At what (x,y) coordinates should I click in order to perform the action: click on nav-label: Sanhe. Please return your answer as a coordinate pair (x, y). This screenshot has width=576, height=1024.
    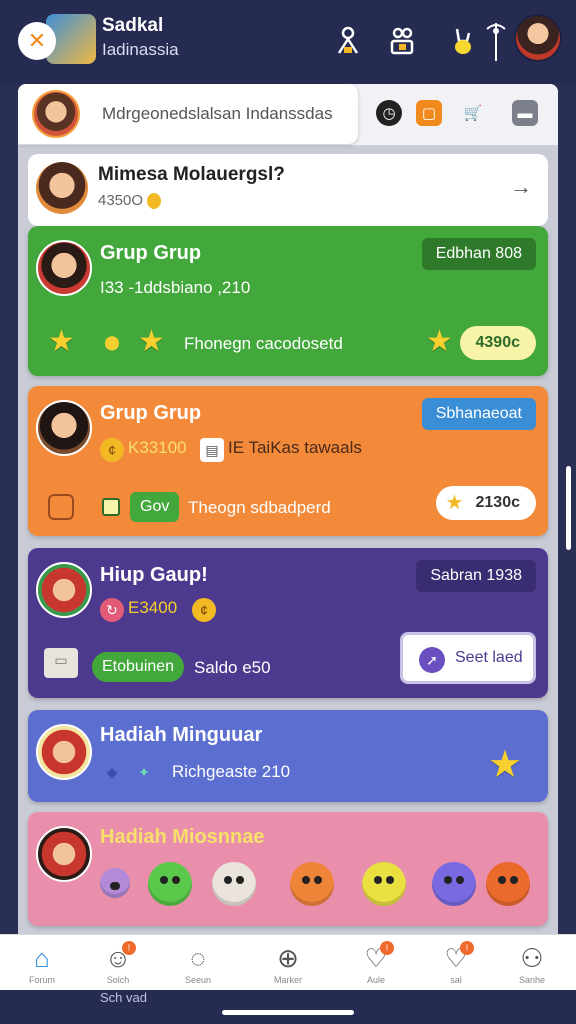
    Looking at the image, I should click on (532, 980).